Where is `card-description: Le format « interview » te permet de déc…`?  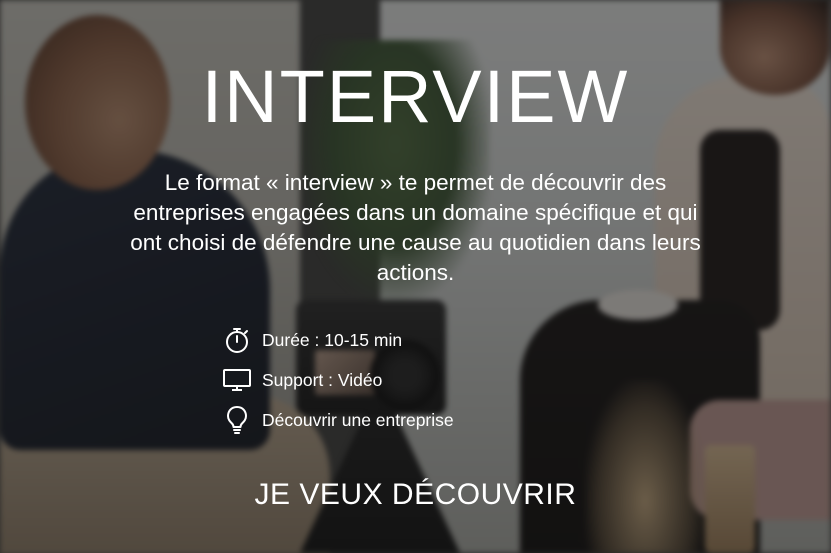
card-description: Le format « interview » te permet de déc… is located at coordinates (415, 227).